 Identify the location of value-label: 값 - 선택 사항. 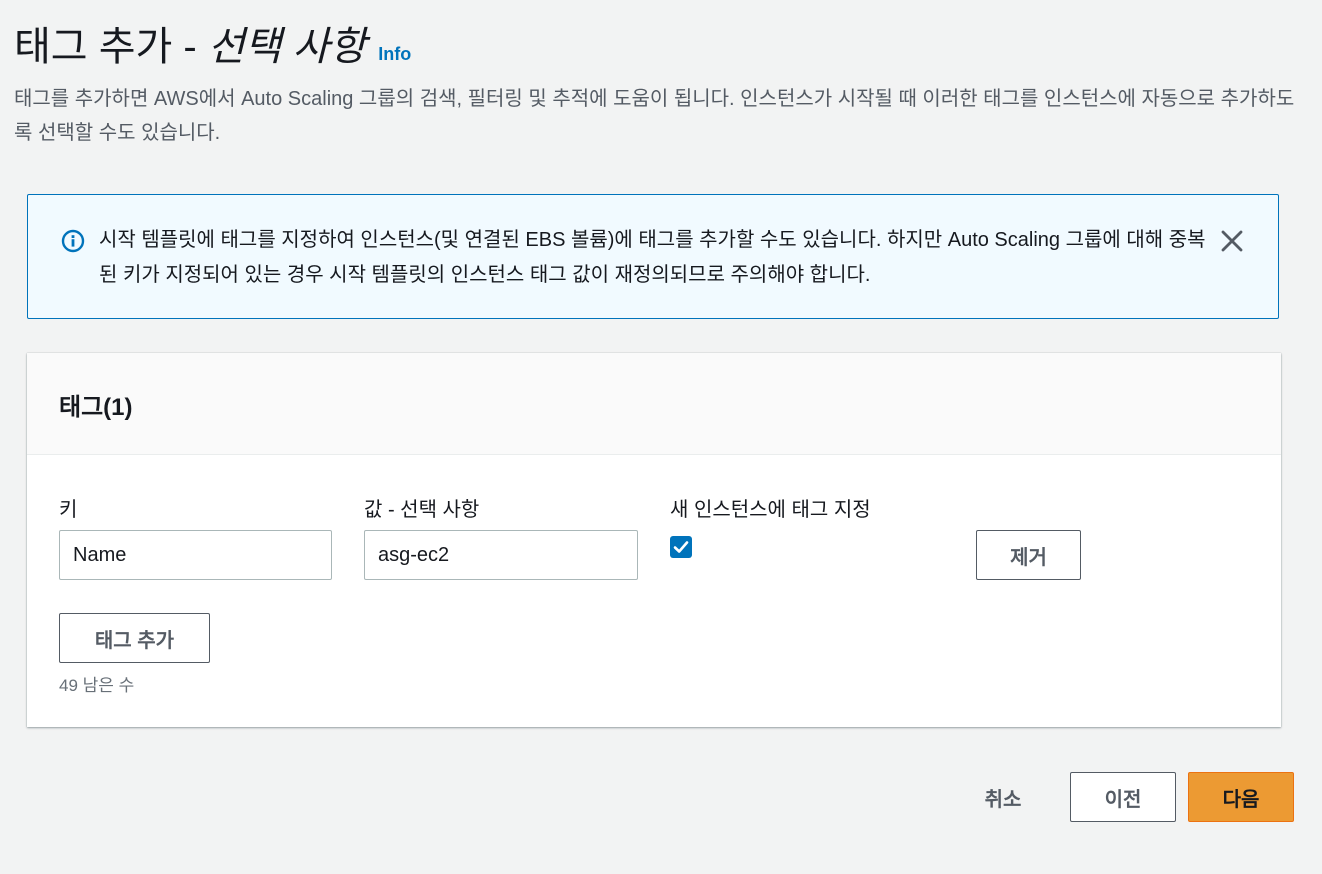
(422, 510).